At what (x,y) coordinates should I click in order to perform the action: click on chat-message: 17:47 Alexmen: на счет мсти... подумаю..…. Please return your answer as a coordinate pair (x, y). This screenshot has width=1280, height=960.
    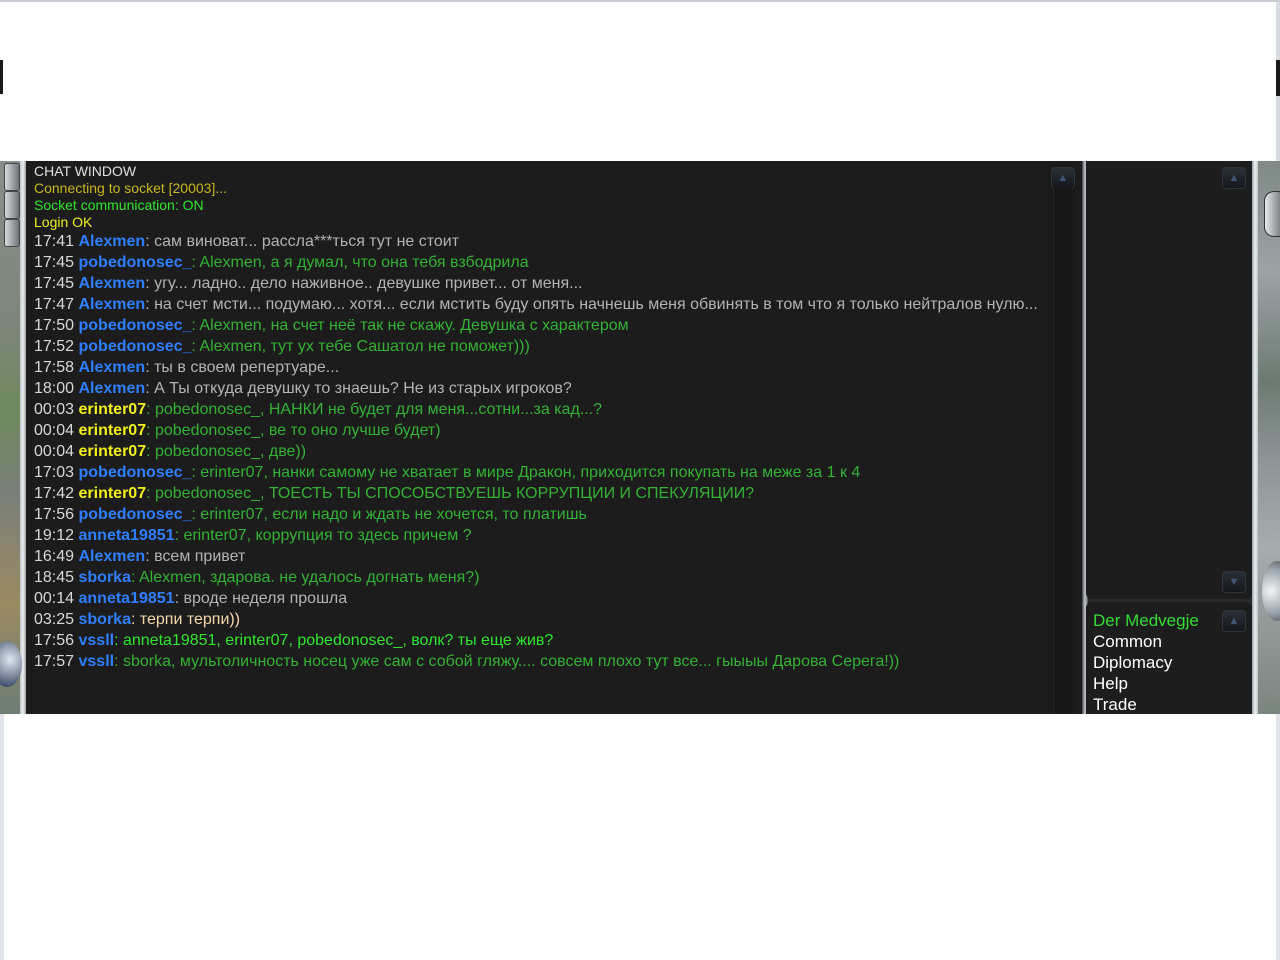
    Looking at the image, I should click on (539, 304).